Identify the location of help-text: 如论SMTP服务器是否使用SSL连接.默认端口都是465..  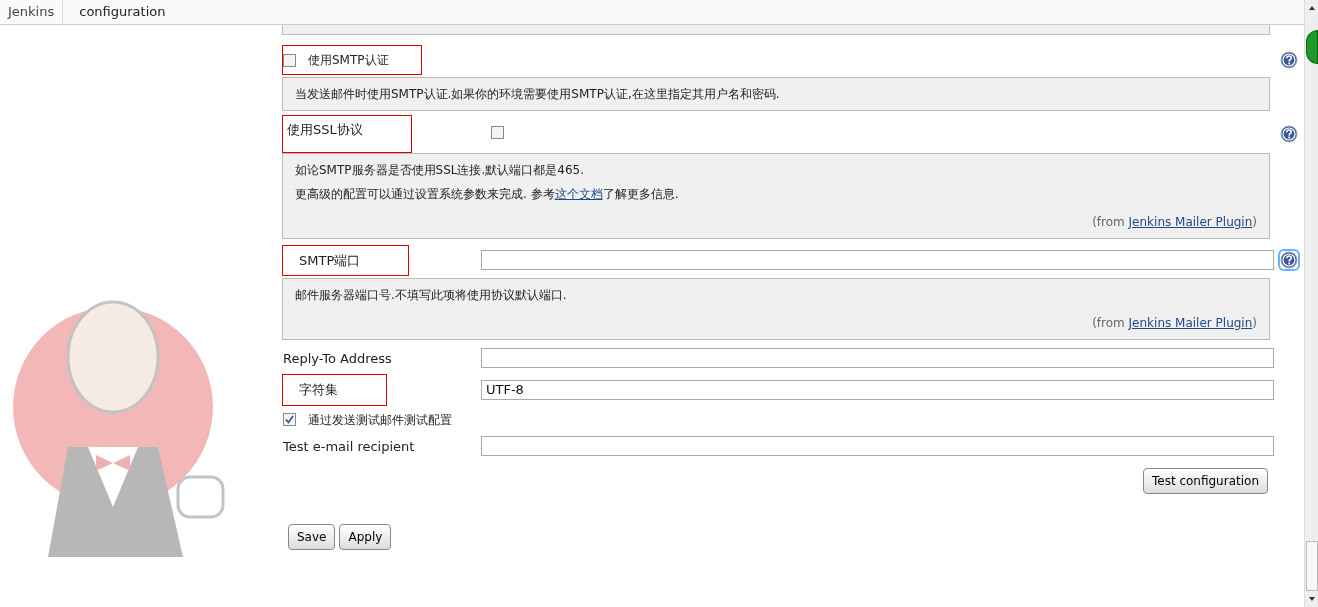
(440, 170).